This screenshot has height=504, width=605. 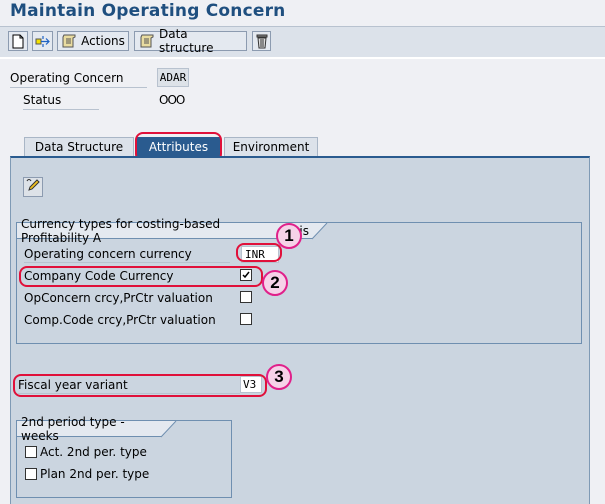 I want to click on pencil-icon, so click(x=33, y=187).